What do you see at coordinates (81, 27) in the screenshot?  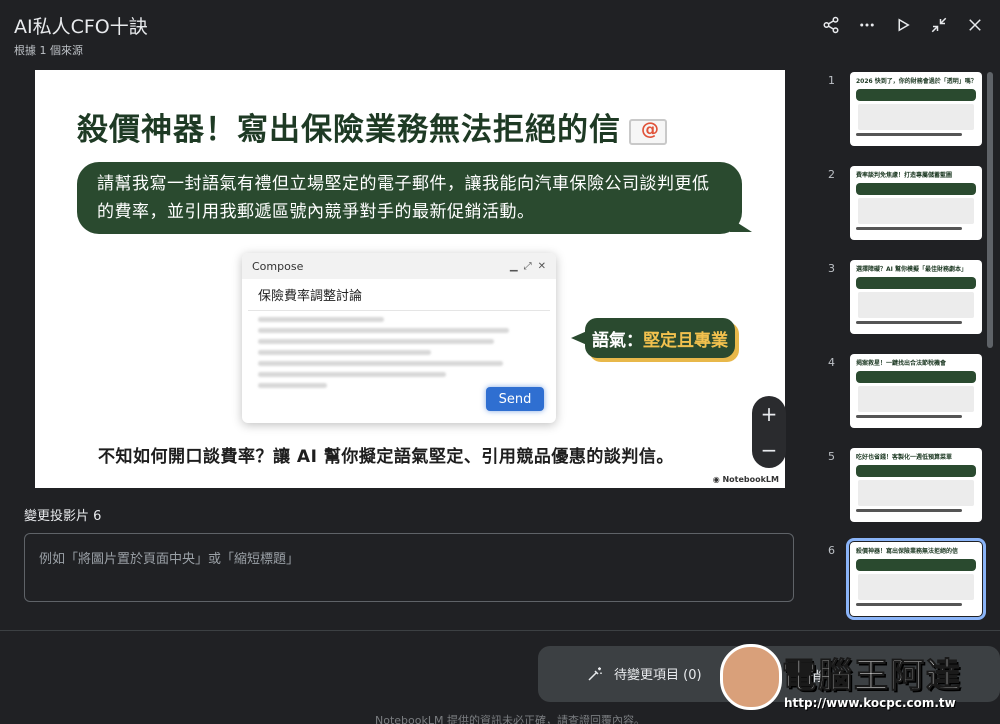 I see `notebook-title: AI私人CFO十訣` at bounding box center [81, 27].